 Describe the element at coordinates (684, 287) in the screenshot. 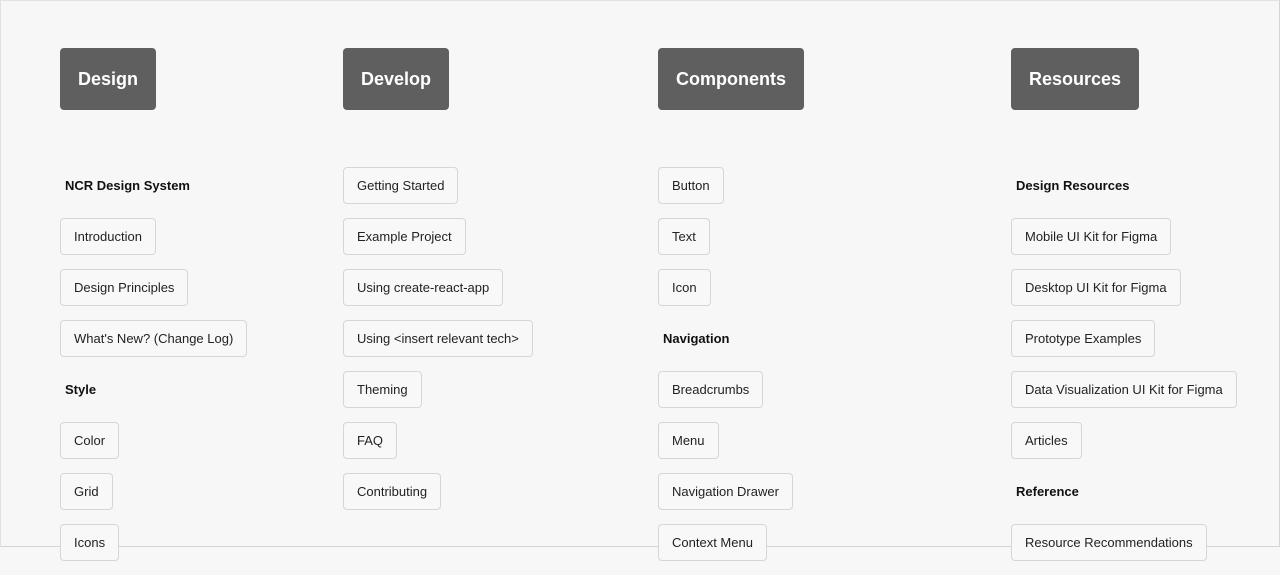

I see `nav-link-chip: Icon` at that location.